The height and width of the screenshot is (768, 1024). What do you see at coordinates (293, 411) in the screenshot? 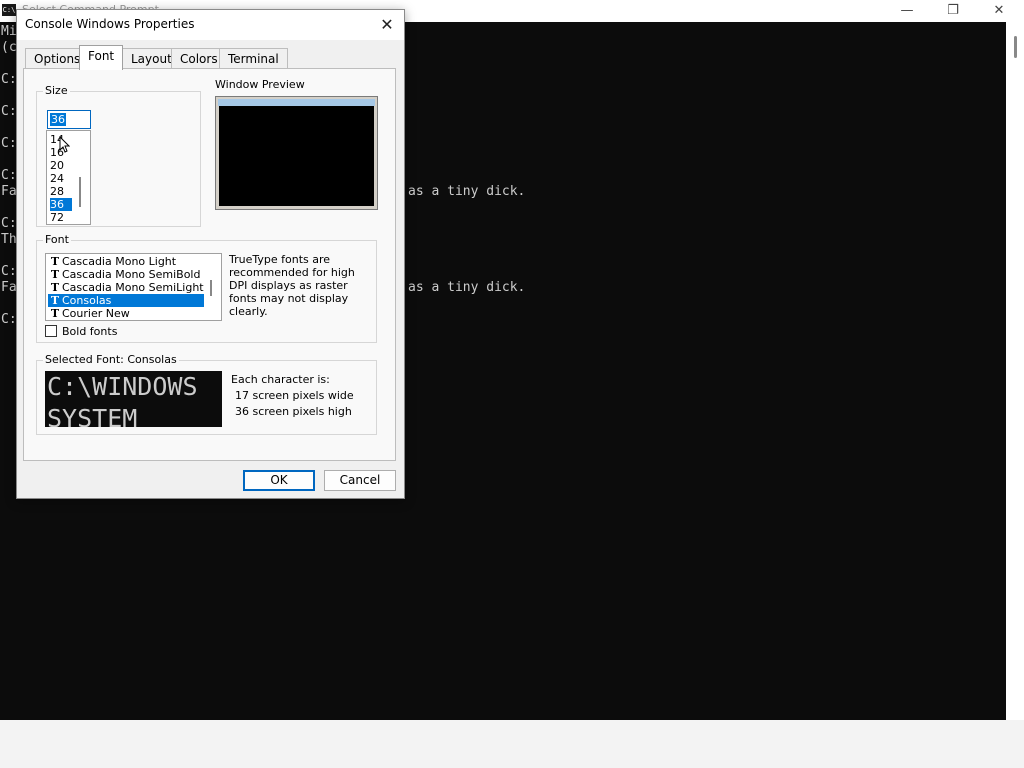
I see `char-height-text: 36 screen pixels high` at bounding box center [293, 411].